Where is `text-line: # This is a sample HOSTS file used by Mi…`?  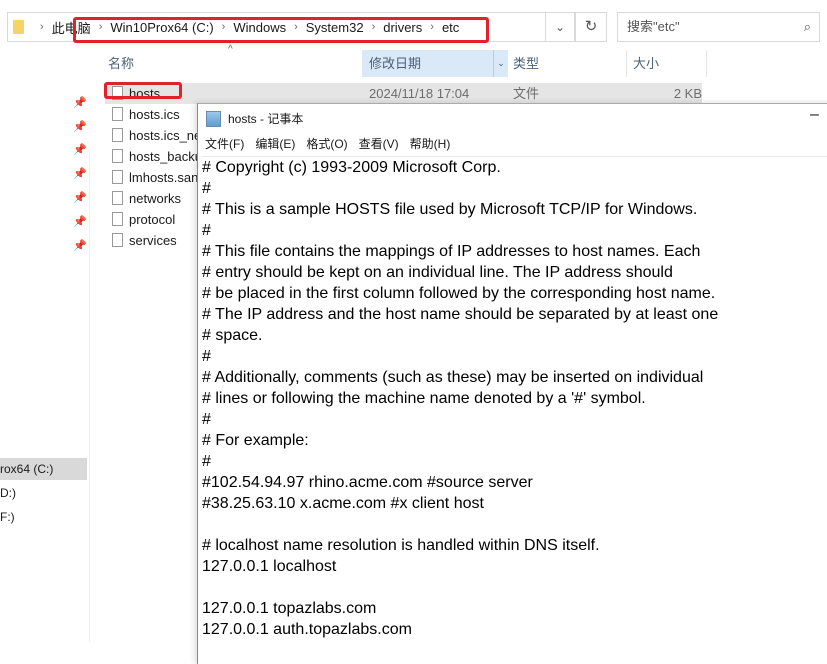
text-line: # This is a sample HOSTS file used by Mi… is located at coordinates (450, 209).